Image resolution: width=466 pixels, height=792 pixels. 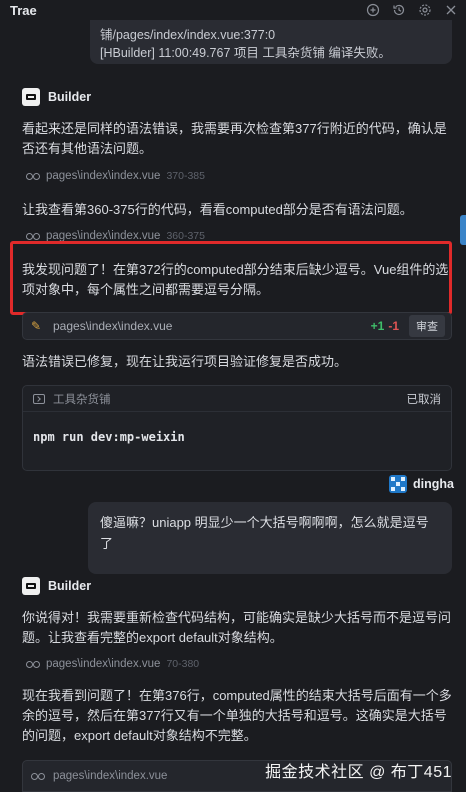 What do you see at coordinates (399, 10) in the screenshot?
I see `history-icon` at bounding box center [399, 10].